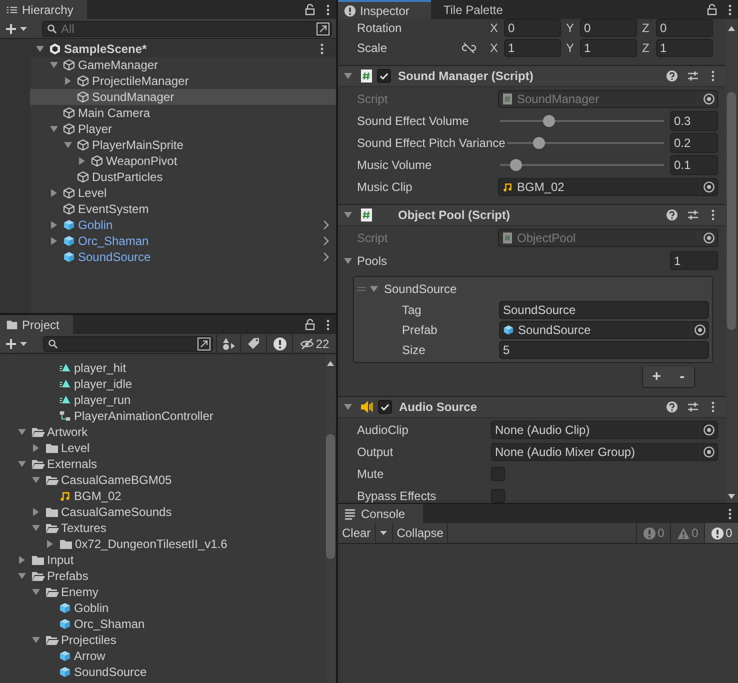 The width and height of the screenshot is (738, 683). Describe the element at coordinates (162, 544) in the screenshot. I see `tree-item: 0x72_DungeonTilesetII_v1.6` at that location.